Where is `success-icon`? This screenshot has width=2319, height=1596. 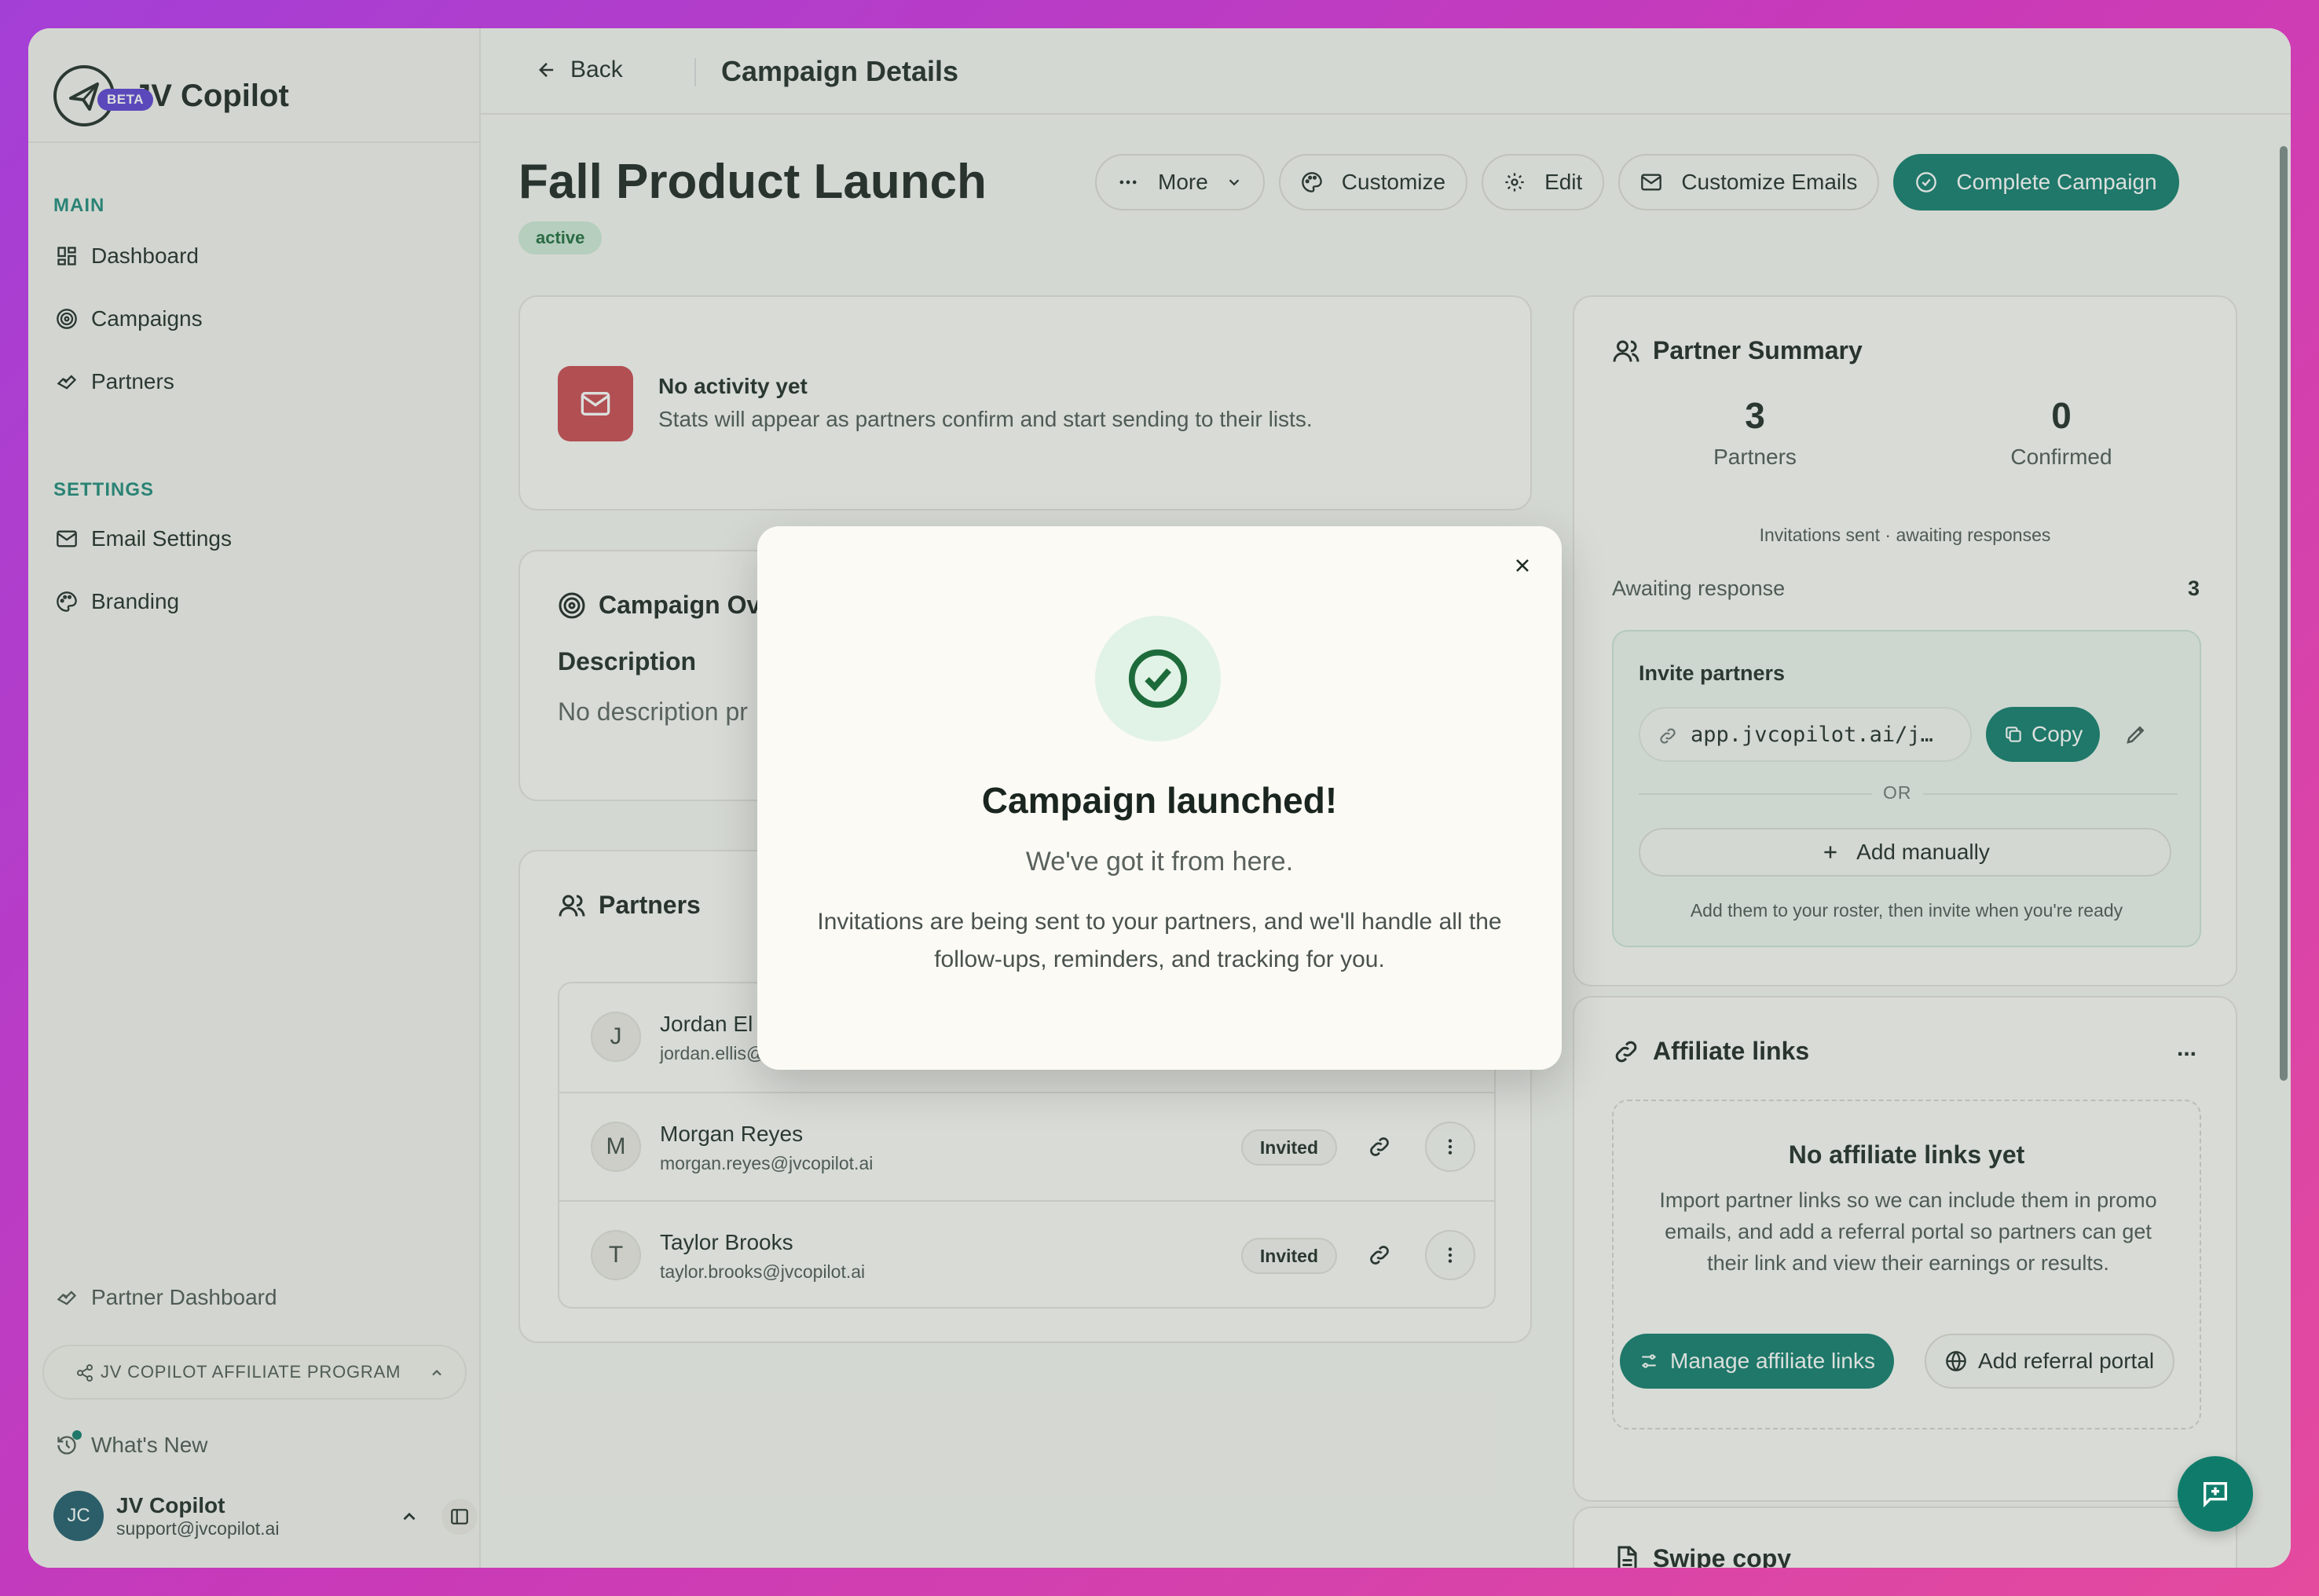
success-icon is located at coordinates (1158, 678).